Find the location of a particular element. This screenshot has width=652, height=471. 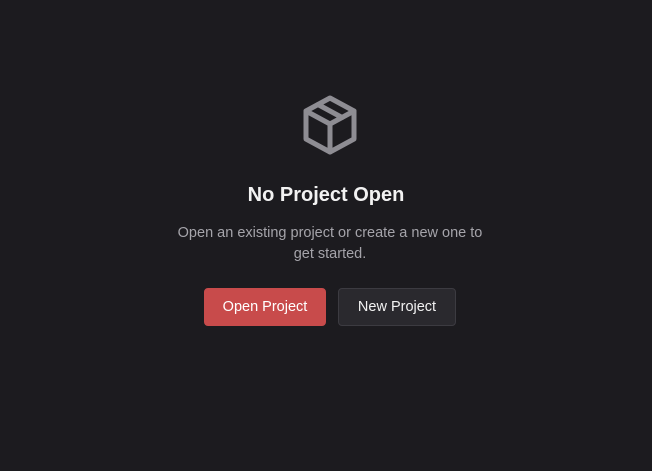

open-project-button: Open Project is located at coordinates (265, 307).